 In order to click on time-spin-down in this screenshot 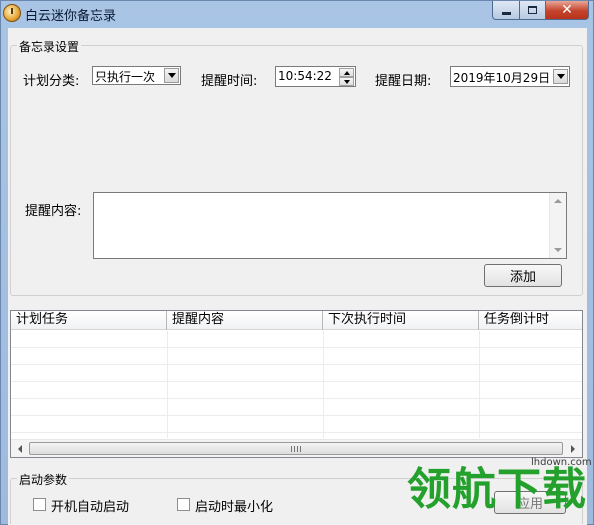, I will do `click(346, 81)`.